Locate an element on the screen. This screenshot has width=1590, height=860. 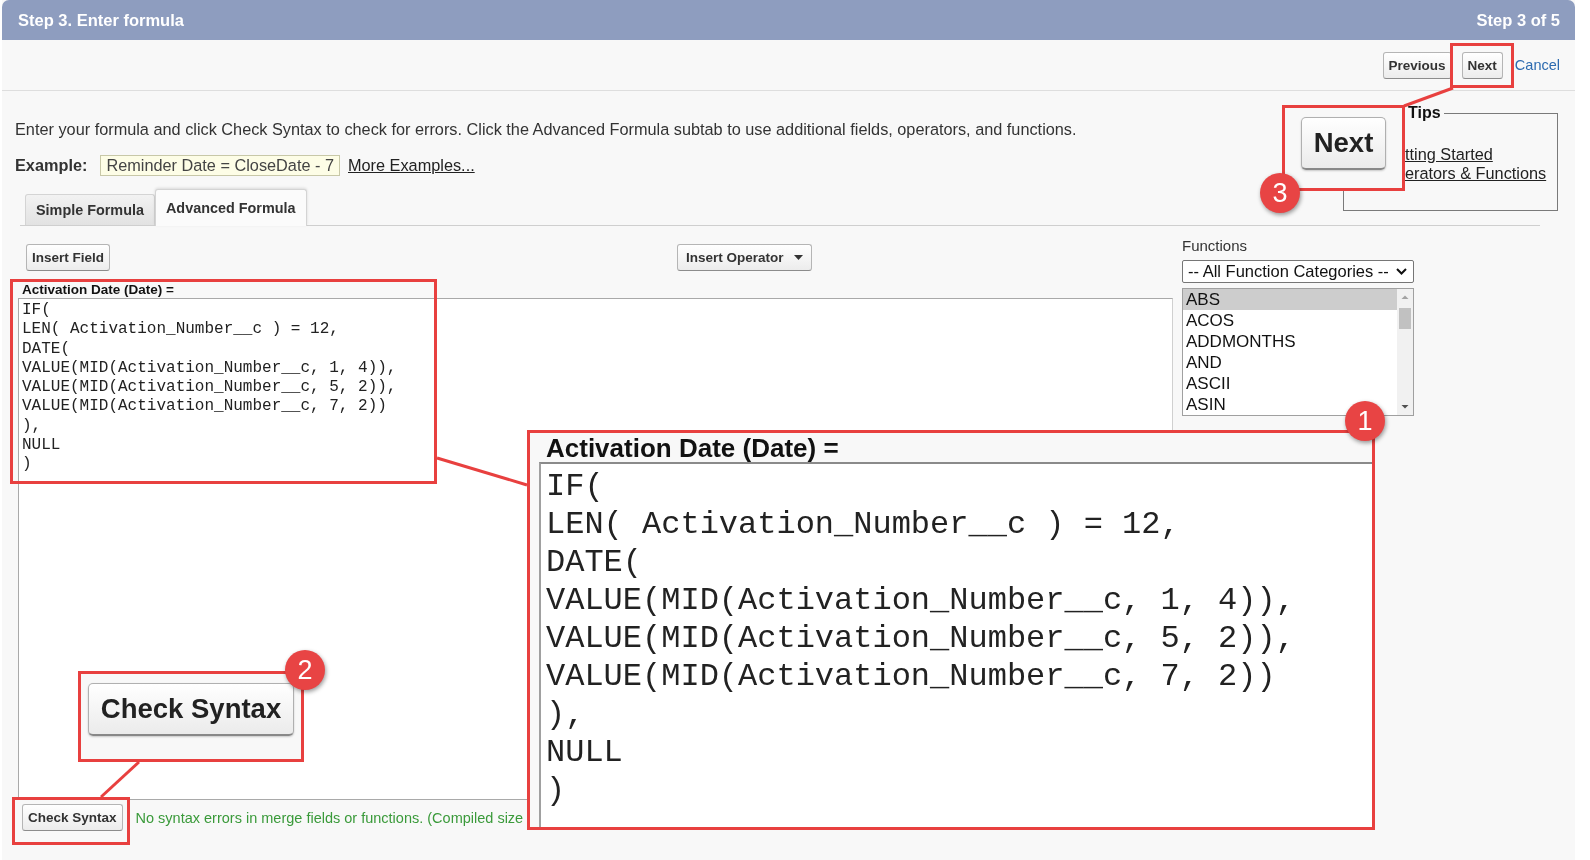
header-title: Step 3. Enter formula is located at coordinates (101, 20).